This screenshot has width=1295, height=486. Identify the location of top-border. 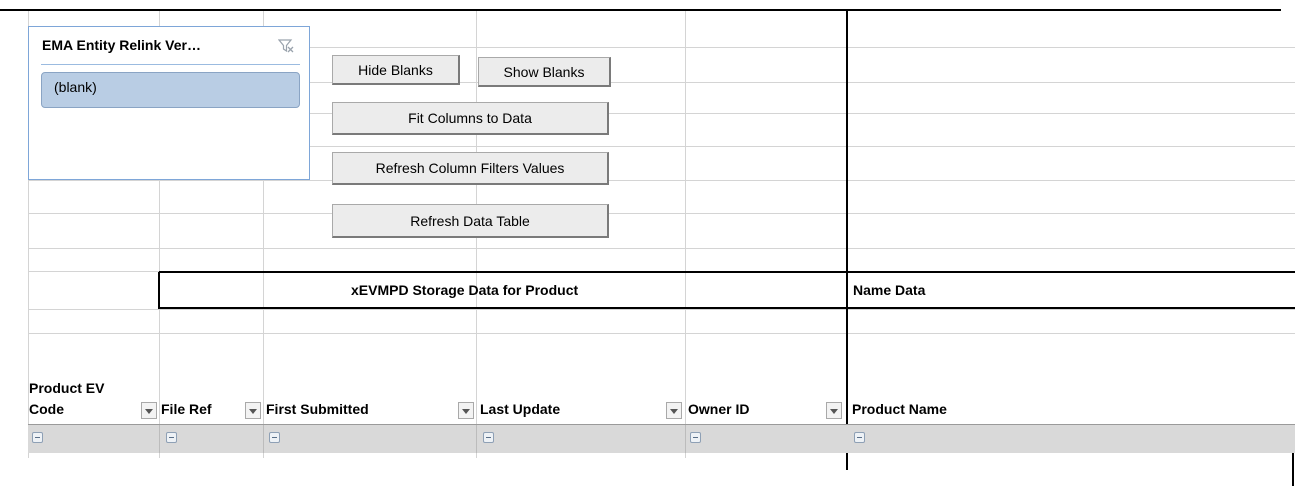
(640, 10).